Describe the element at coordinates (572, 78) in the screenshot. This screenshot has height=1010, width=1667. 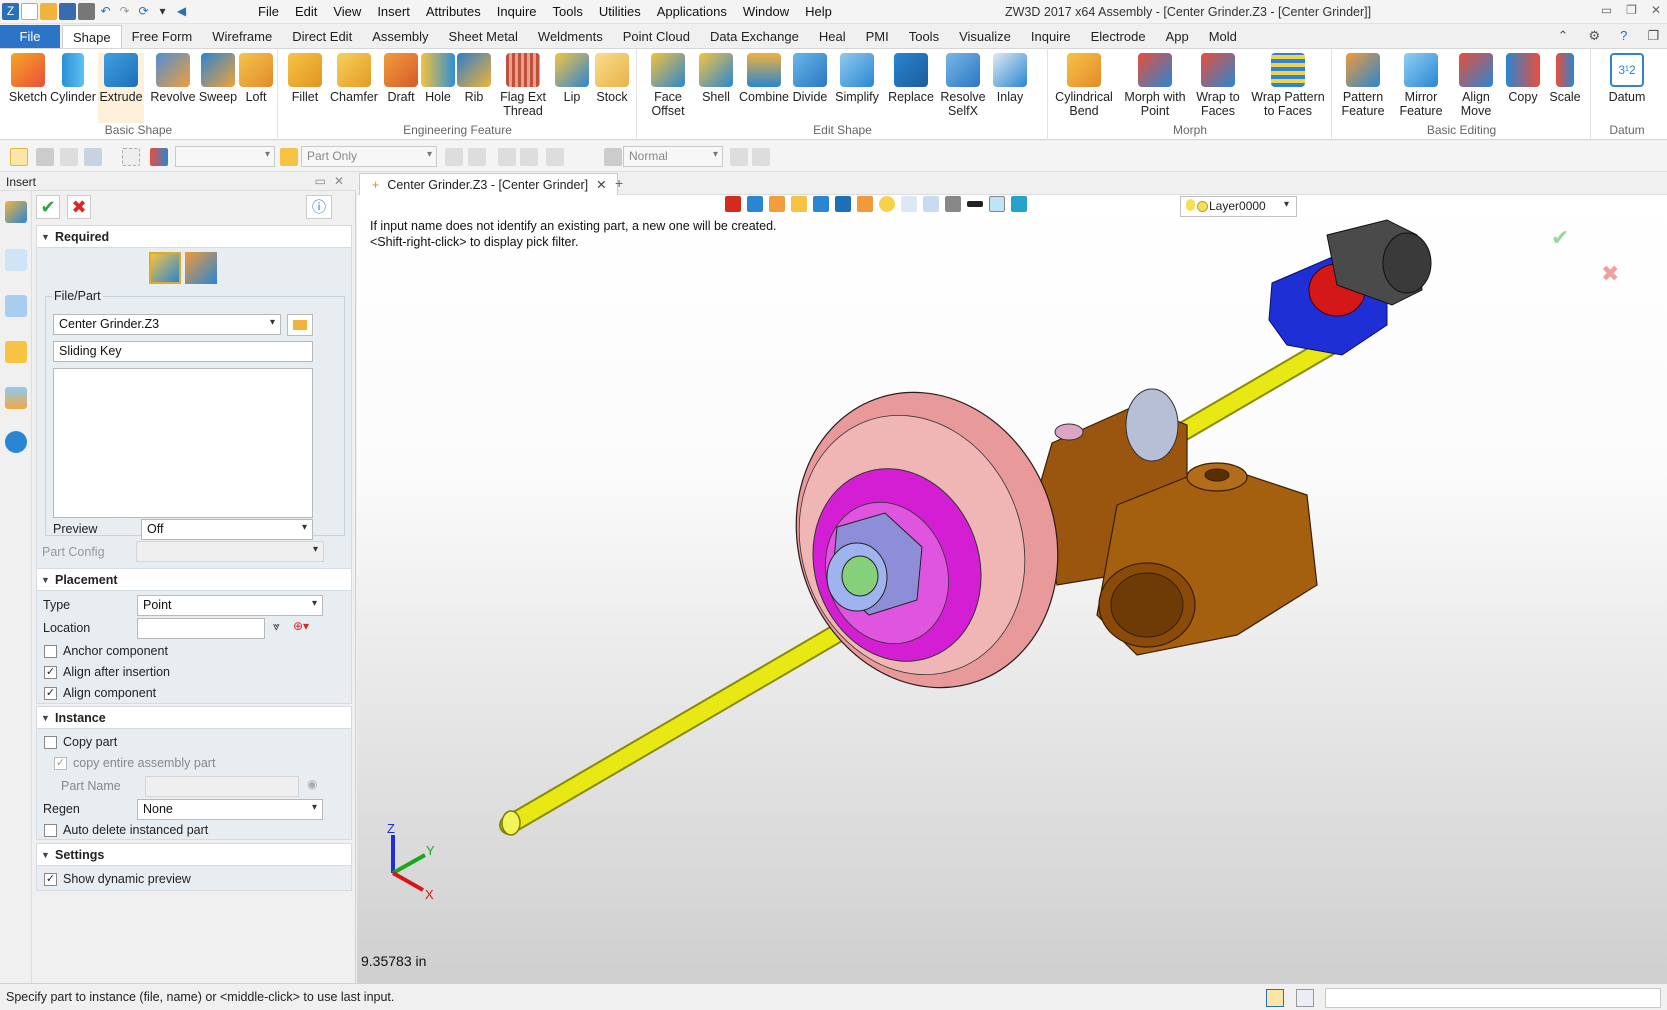
I see `lip-button: Lip` at that location.